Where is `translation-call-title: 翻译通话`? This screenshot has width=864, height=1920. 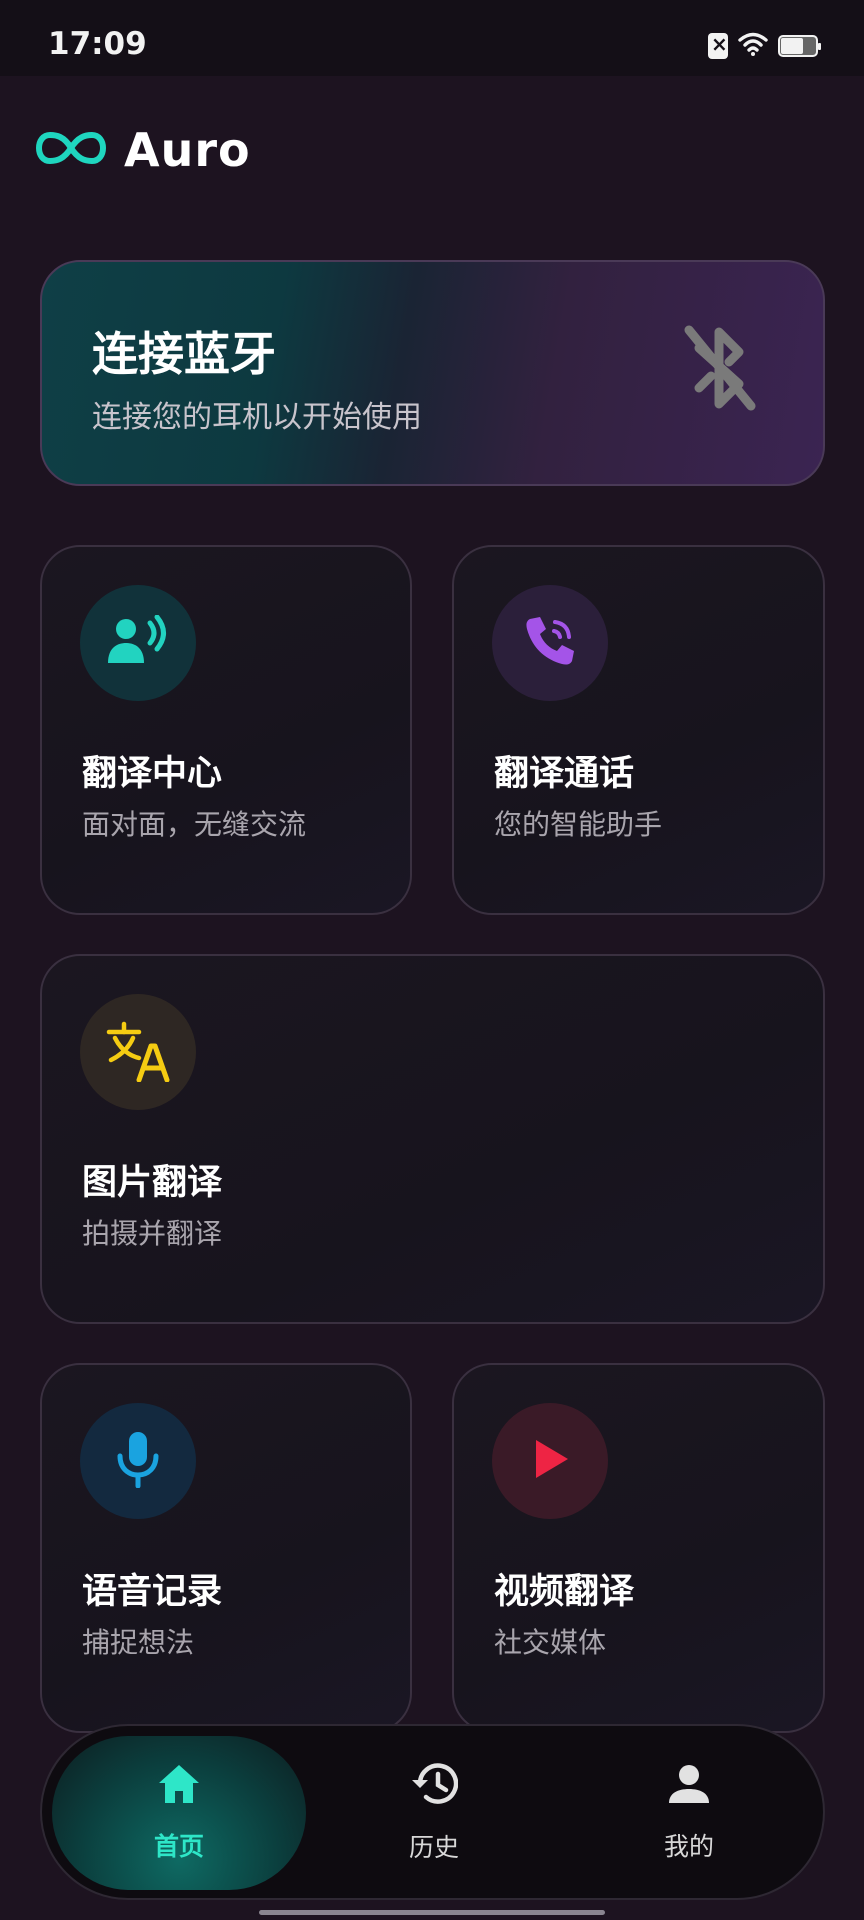 translation-call-title: 翻译通话 is located at coordinates (564, 774).